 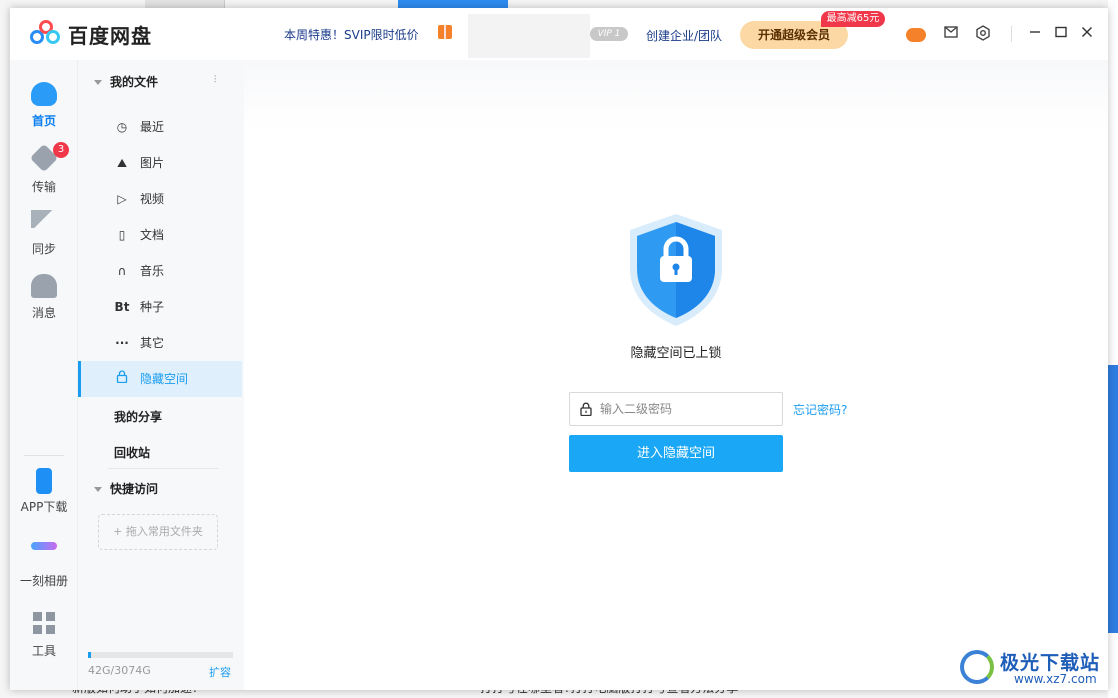 What do you see at coordinates (132, 452) in the screenshot?
I see `sidebar-item-recycle-bin: 回收站` at bounding box center [132, 452].